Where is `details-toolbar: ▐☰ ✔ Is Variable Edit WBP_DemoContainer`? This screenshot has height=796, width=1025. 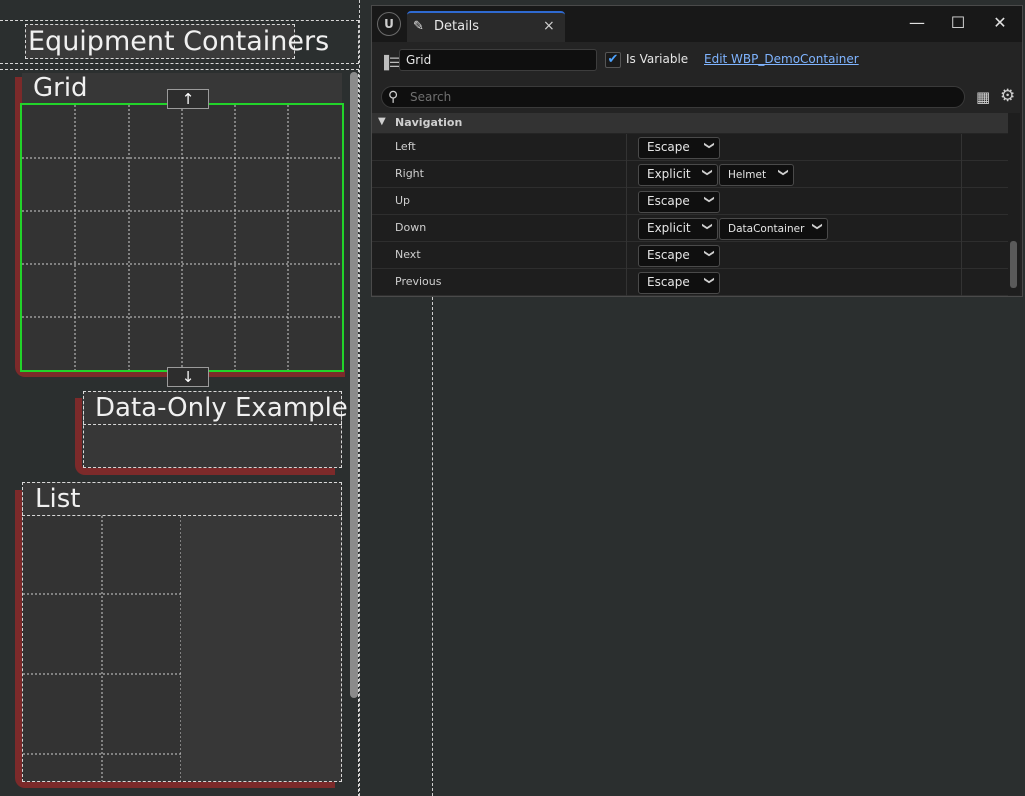 details-toolbar: ▐☰ ✔ Is Variable Edit WBP_DemoContainer is located at coordinates (697, 63).